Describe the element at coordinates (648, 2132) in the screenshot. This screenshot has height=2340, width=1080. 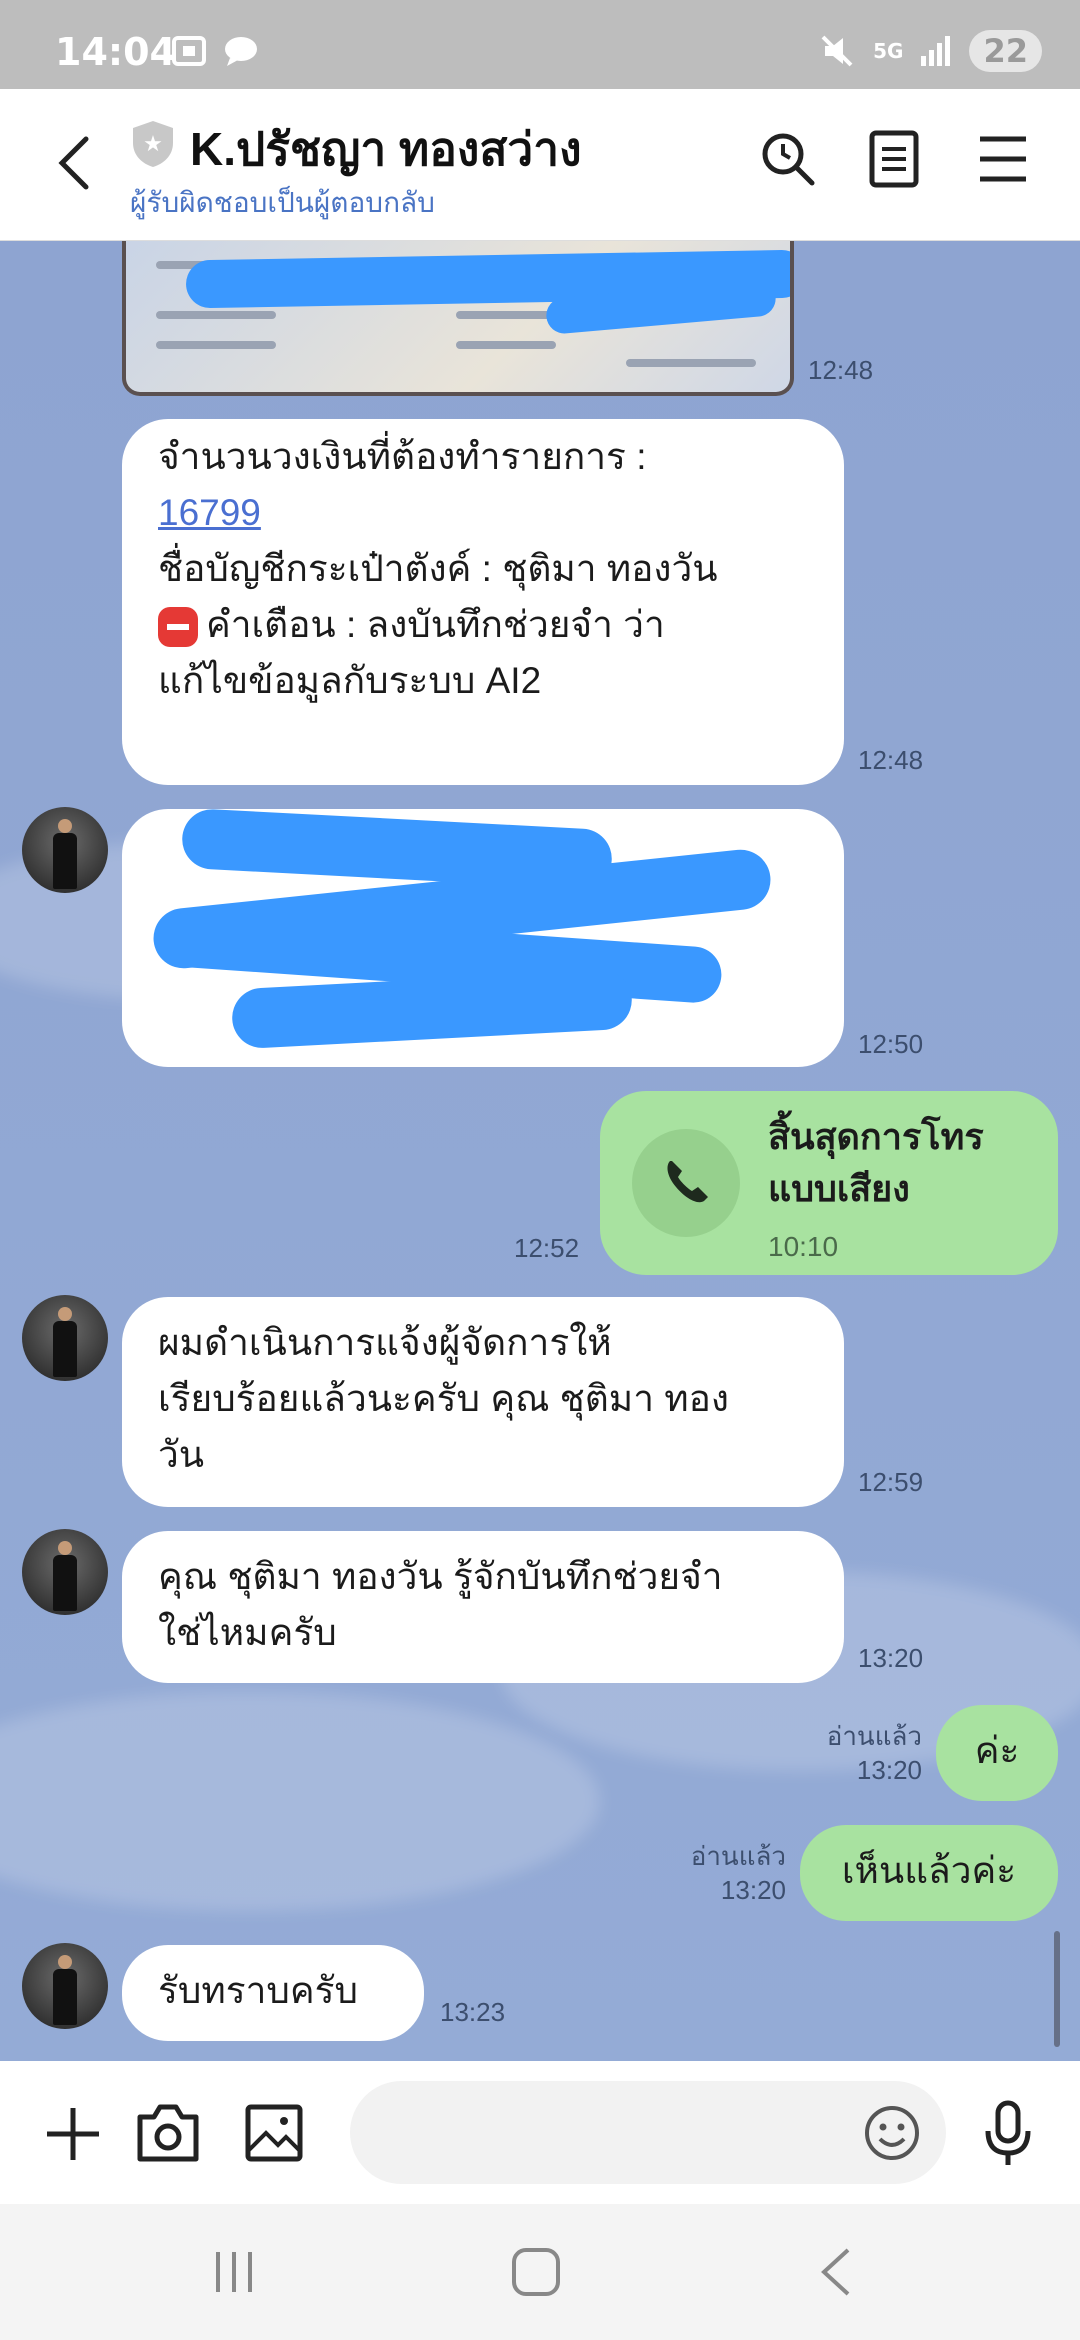
I see `message-input` at that location.